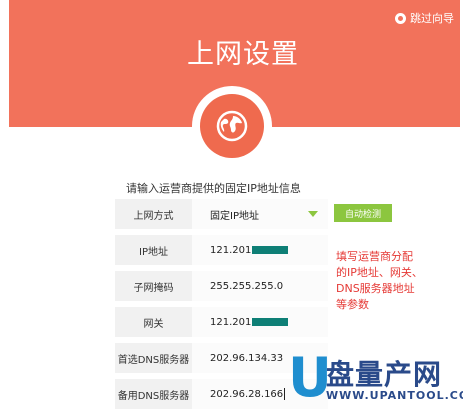 The height and width of the screenshot is (413, 463). What do you see at coordinates (374, 256) in the screenshot?
I see `annotation-line: 填写运营商分配` at bounding box center [374, 256].